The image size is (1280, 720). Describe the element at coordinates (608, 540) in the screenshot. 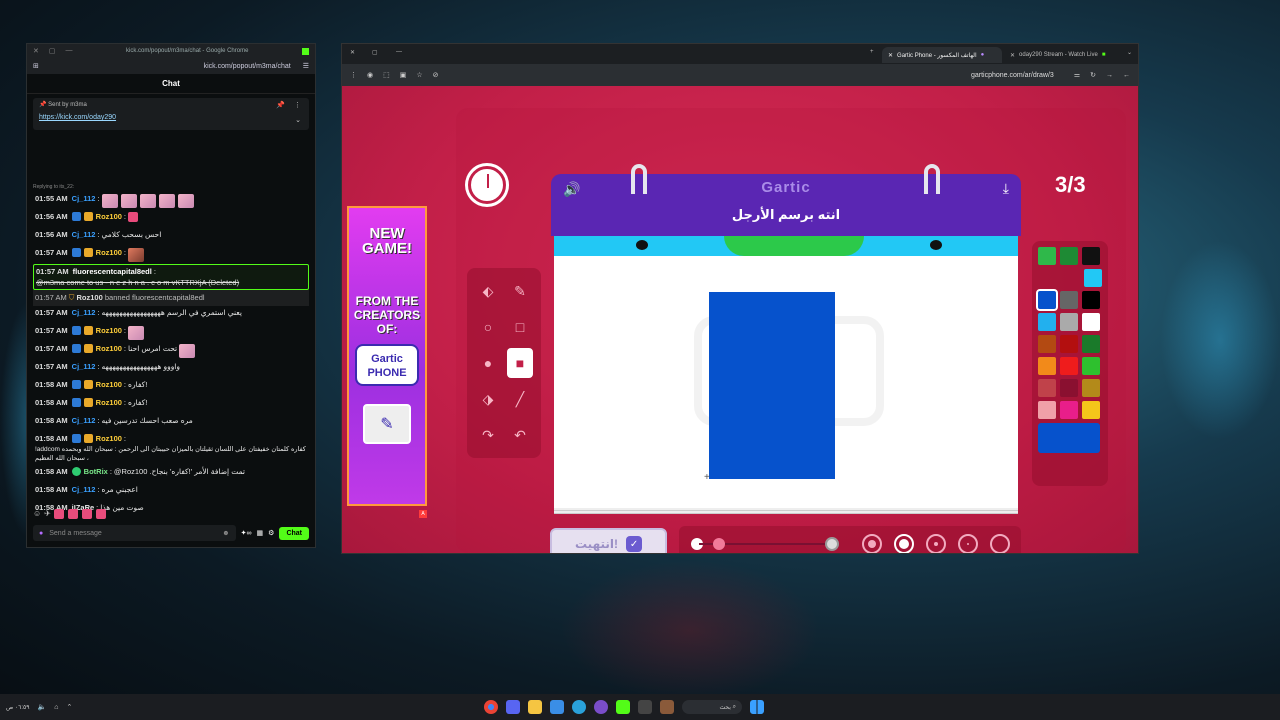

I see `done-button: انتهيت! ✓` at that location.